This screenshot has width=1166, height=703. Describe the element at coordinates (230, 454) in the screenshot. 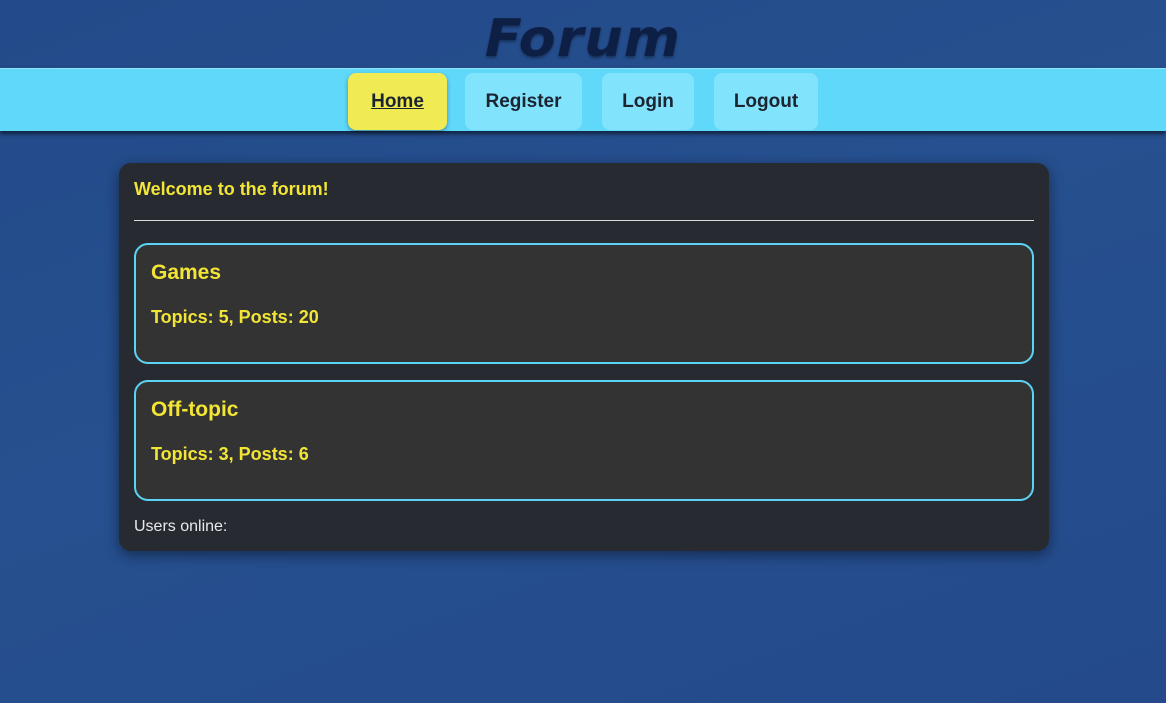

I see `category-stats: Topics: 3, Posts: 6` at that location.